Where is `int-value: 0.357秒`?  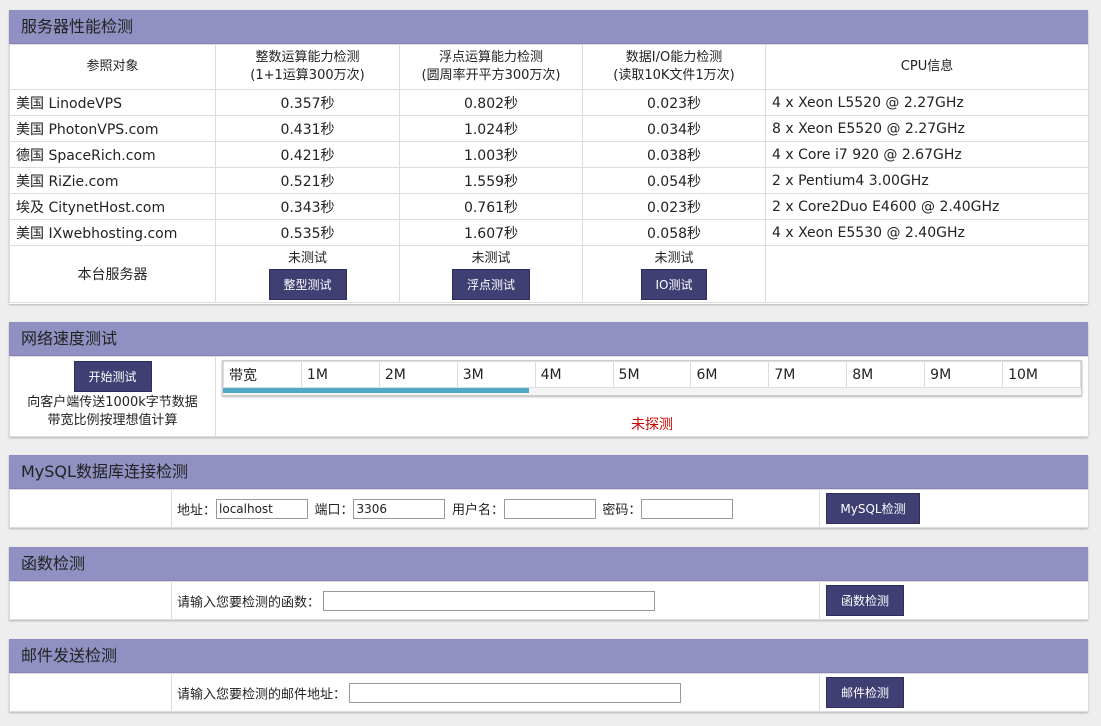
int-value: 0.357秒 is located at coordinates (307, 102).